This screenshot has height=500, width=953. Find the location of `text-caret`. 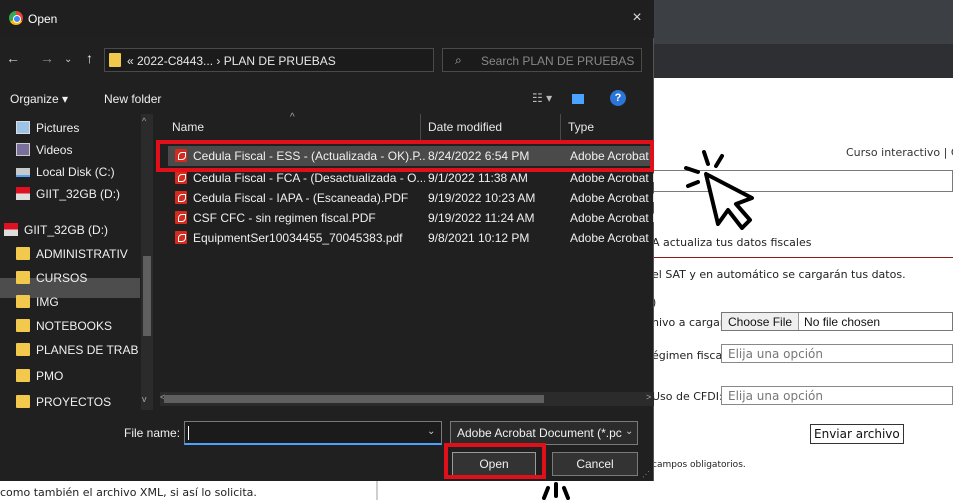

text-caret is located at coordinates (188, 433).